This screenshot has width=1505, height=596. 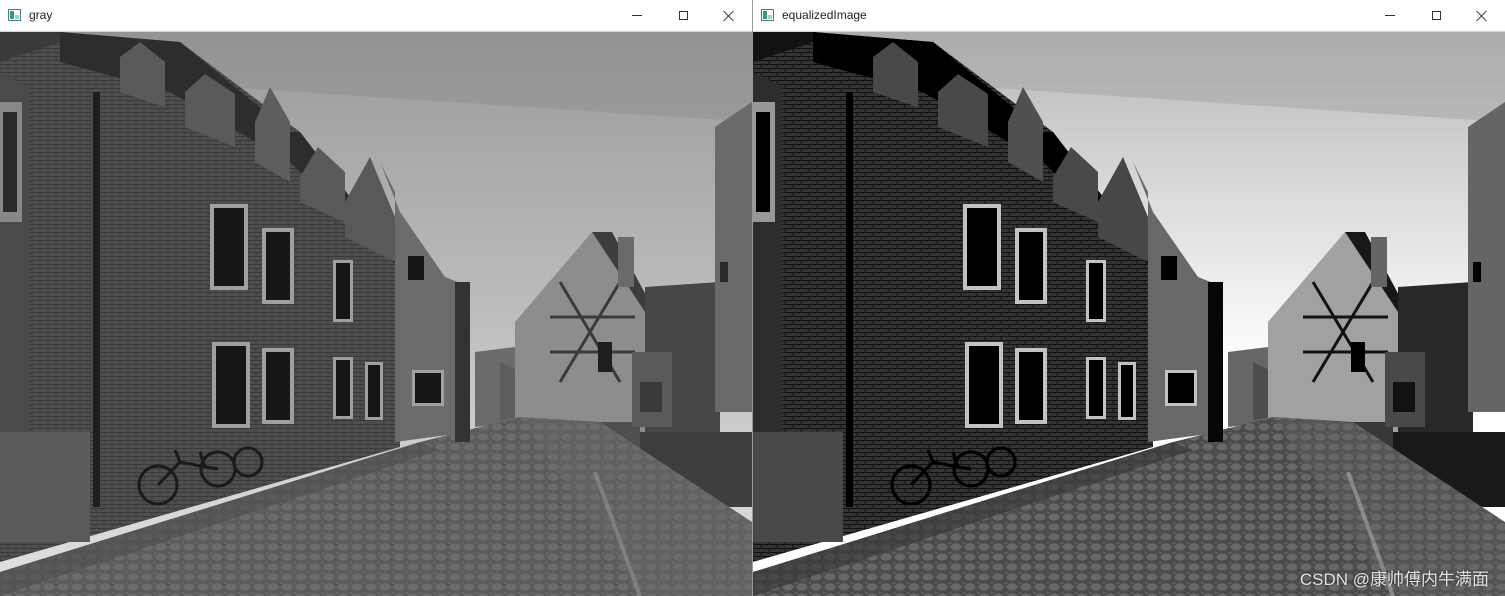 I want to click on title-bar: equalizedImage, so click(x=1129, y=16).